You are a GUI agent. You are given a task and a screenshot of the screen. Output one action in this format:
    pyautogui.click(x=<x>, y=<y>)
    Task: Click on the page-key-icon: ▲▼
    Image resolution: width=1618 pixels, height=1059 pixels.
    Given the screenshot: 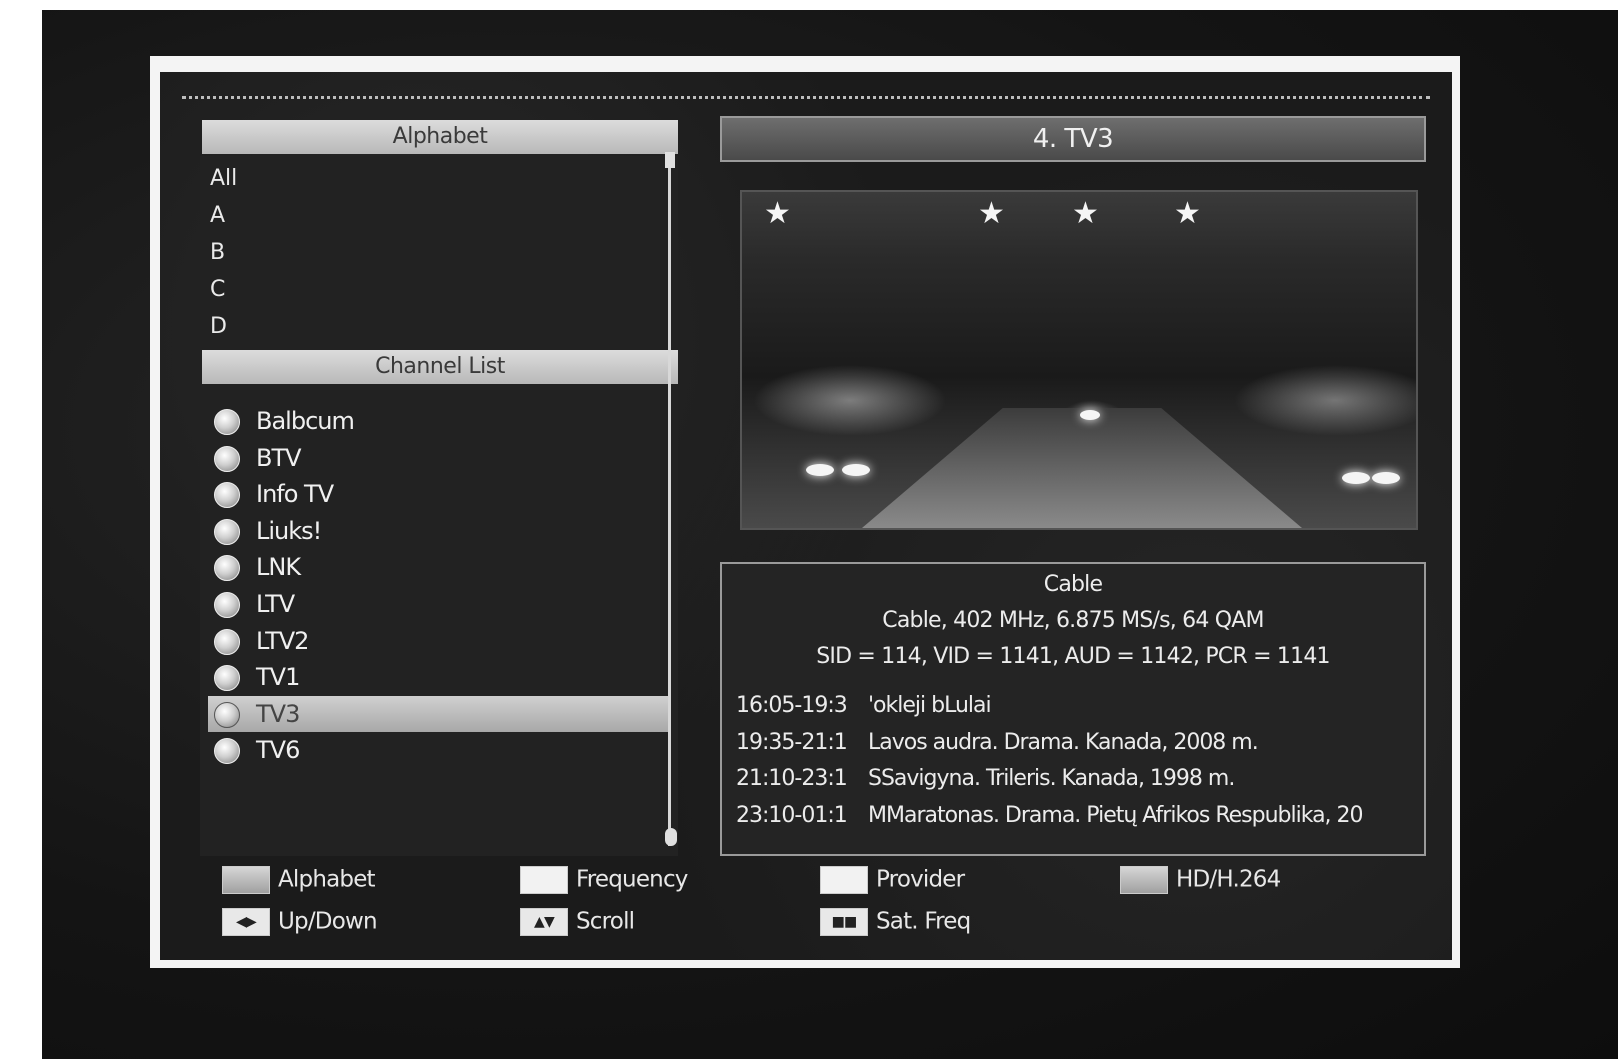 What is the action you would take?
    pyautogui.click(x=544, y=922)
    